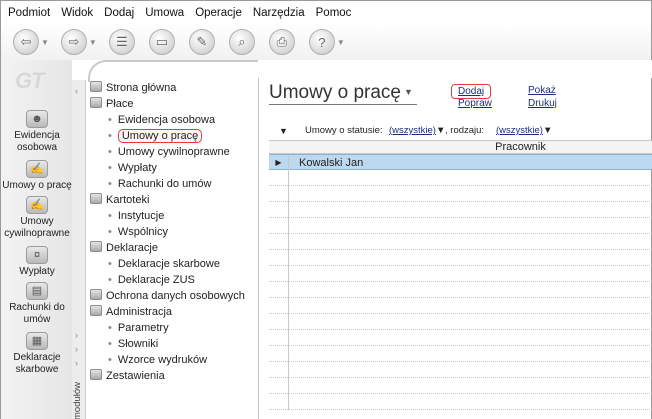  What do you see at coordinates (174, 344) in the screenshot?
I see `tree-item-slowniki: Słowniki` at bounding box center [174, 344].